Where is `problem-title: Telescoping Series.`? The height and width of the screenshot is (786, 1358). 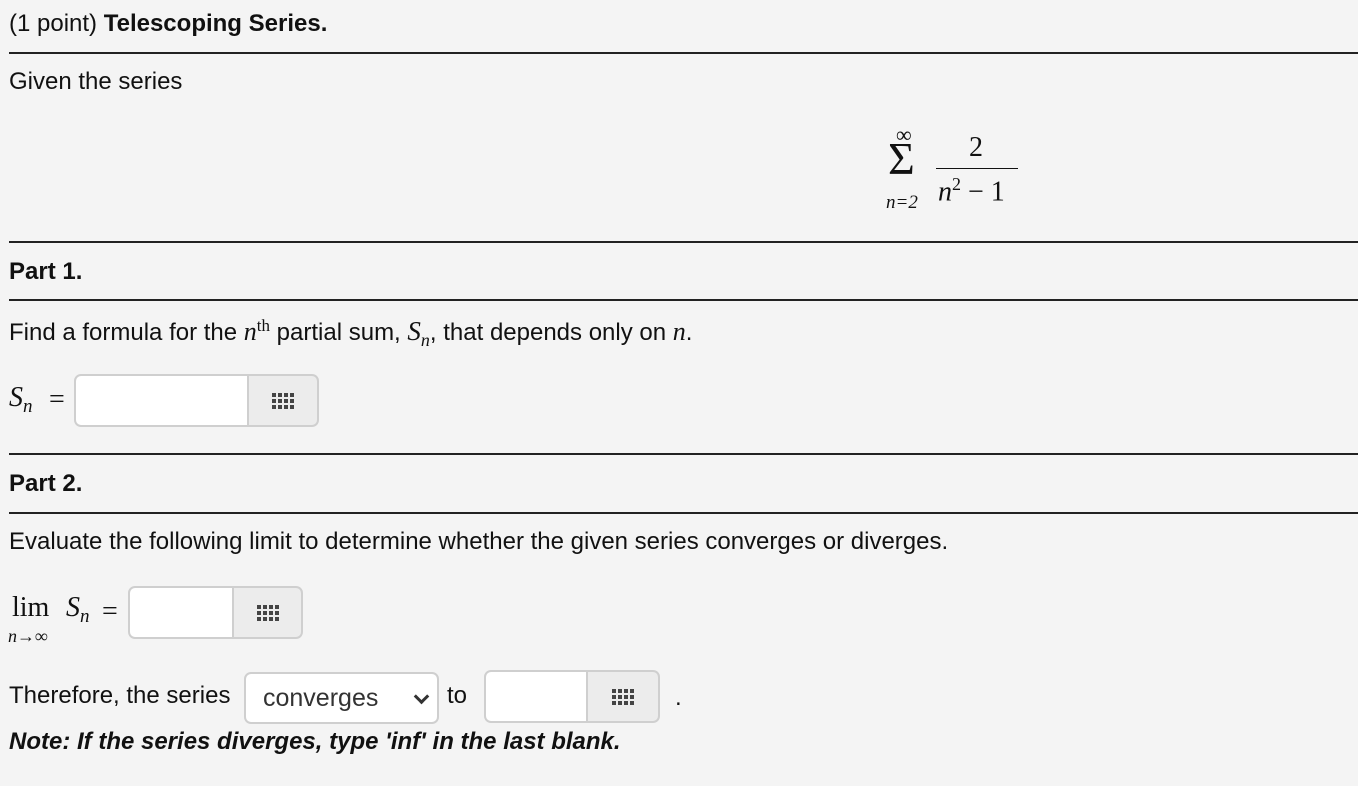
problem-title: Telescoping Series. is located at coordinates (215, 23).